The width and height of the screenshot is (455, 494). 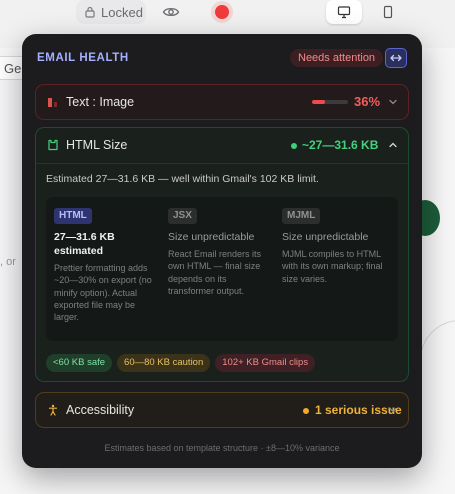 I want to click on device-switcher, so click(x=366, y=12).